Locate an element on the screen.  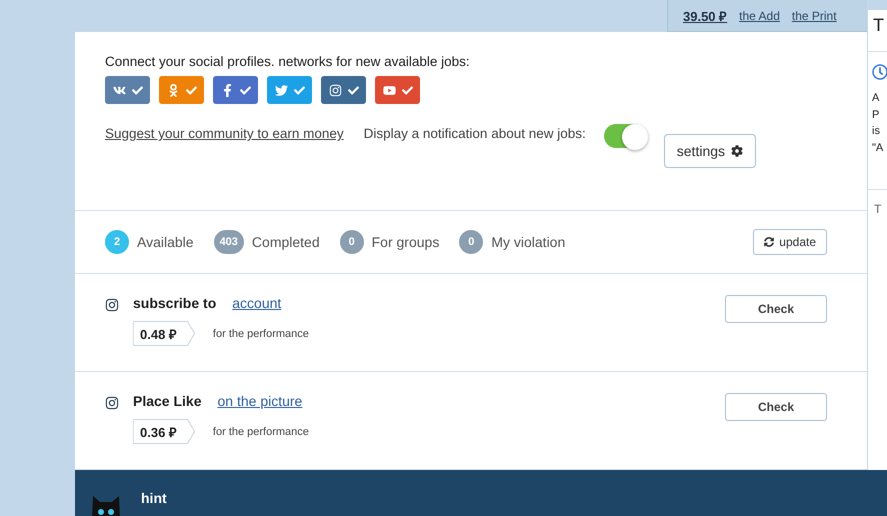
side-footer-text: T is located at coordinates (877, 208).